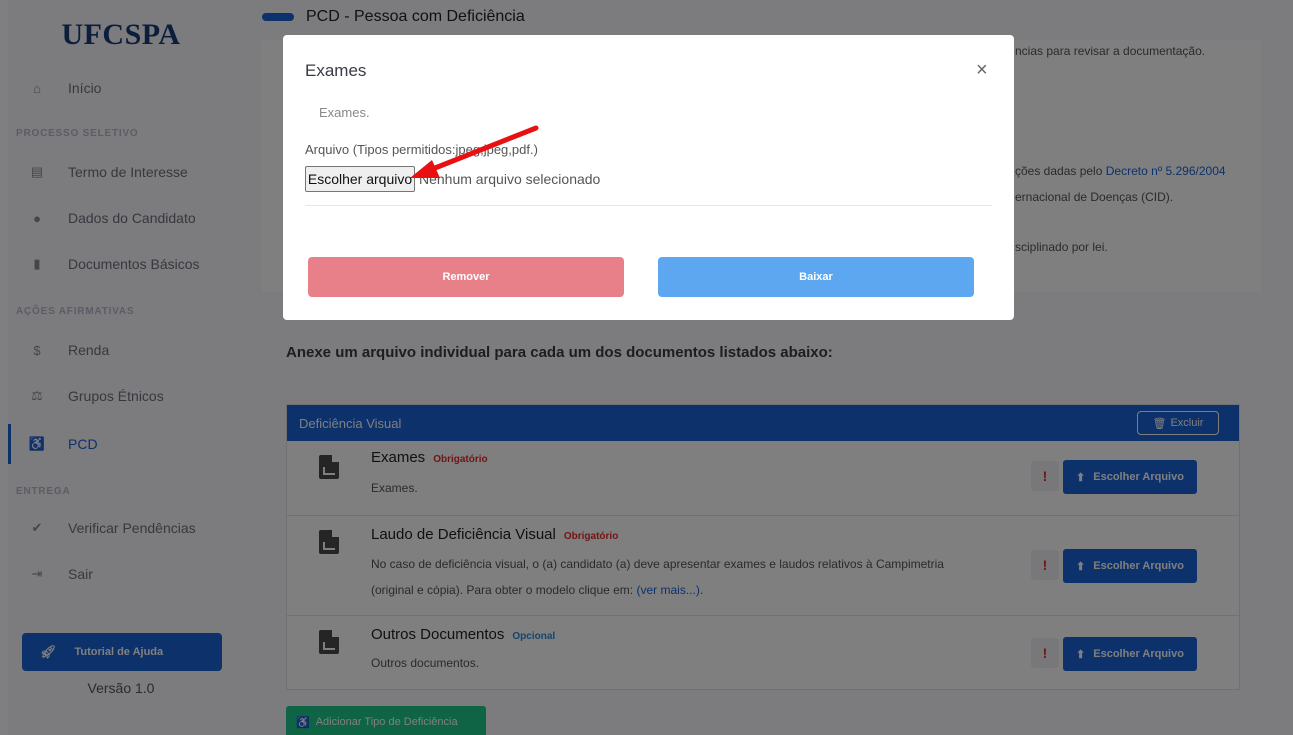 The image size is (1293, 735). Describe the element at coordinates (474, 151) in the screenshot. I see `annotation-arrow-icon` at that location.